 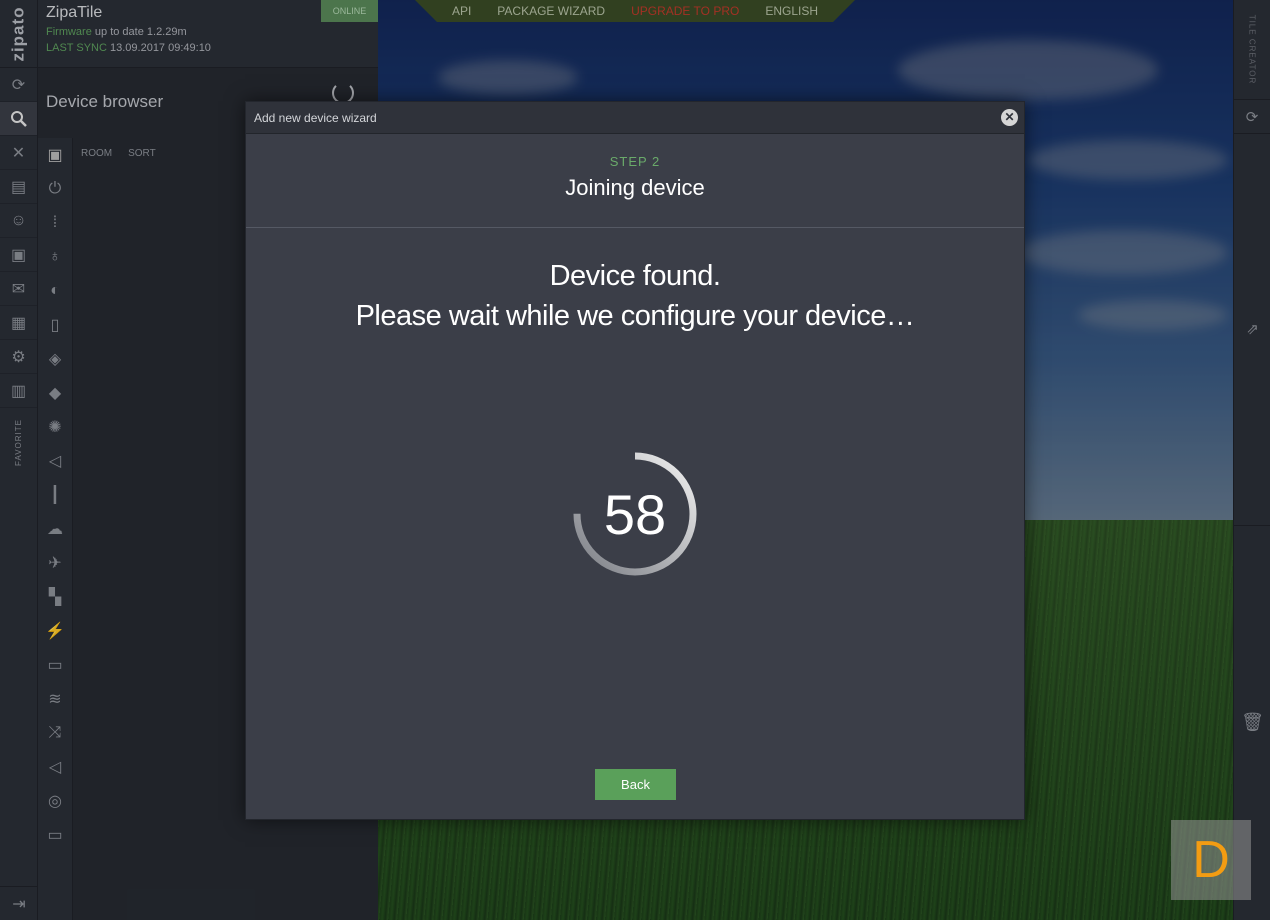 I want to click on message-line-1: Device found., so click(x=635, y=276).